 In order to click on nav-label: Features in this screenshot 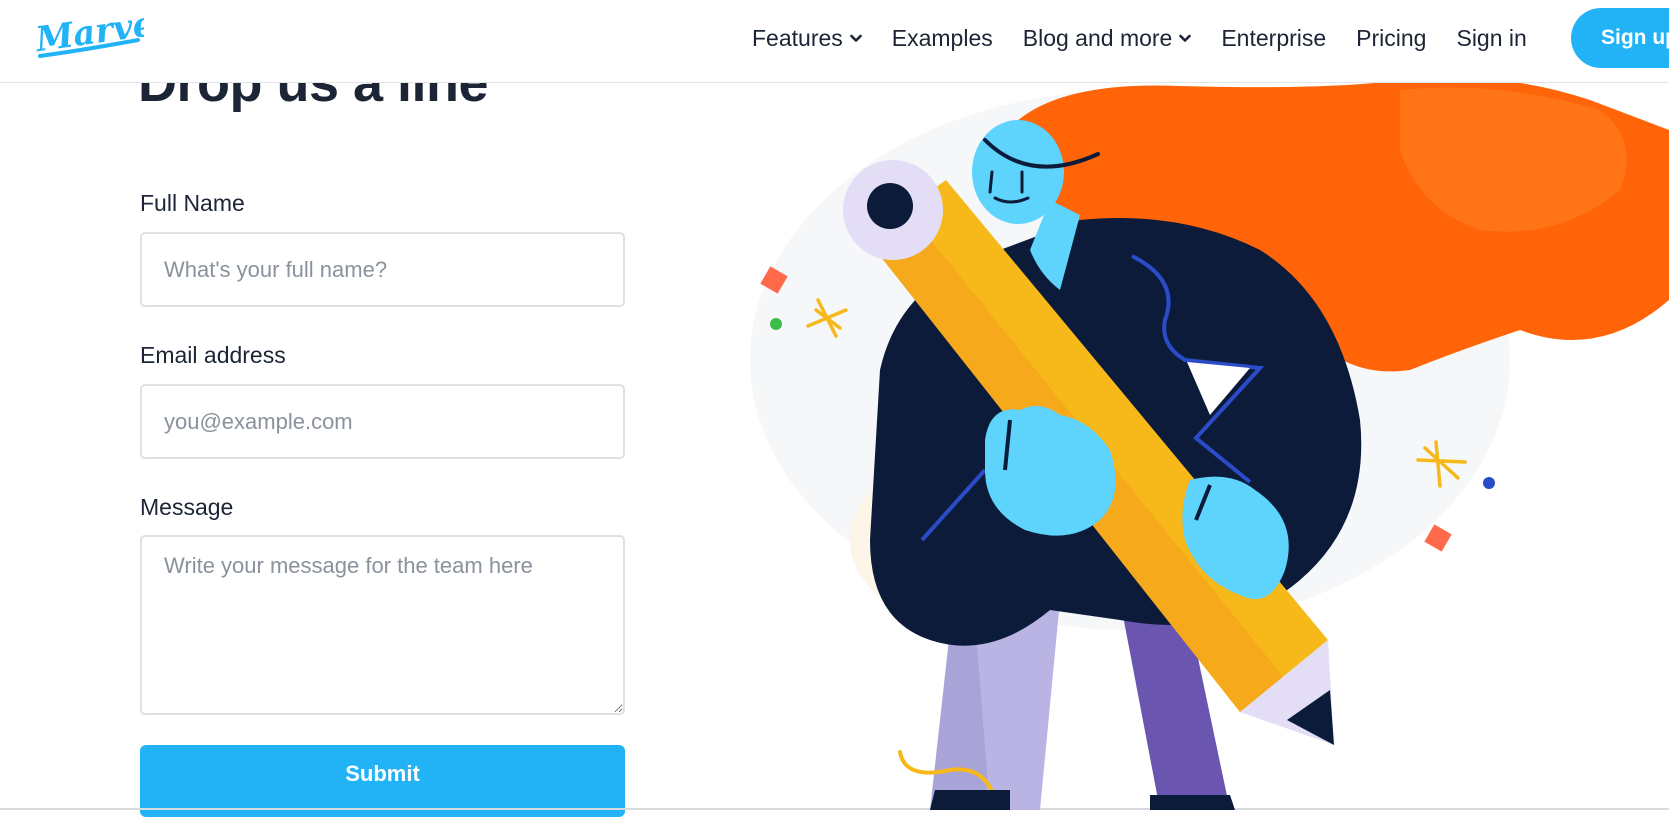, I will do `click(797, 37)`.